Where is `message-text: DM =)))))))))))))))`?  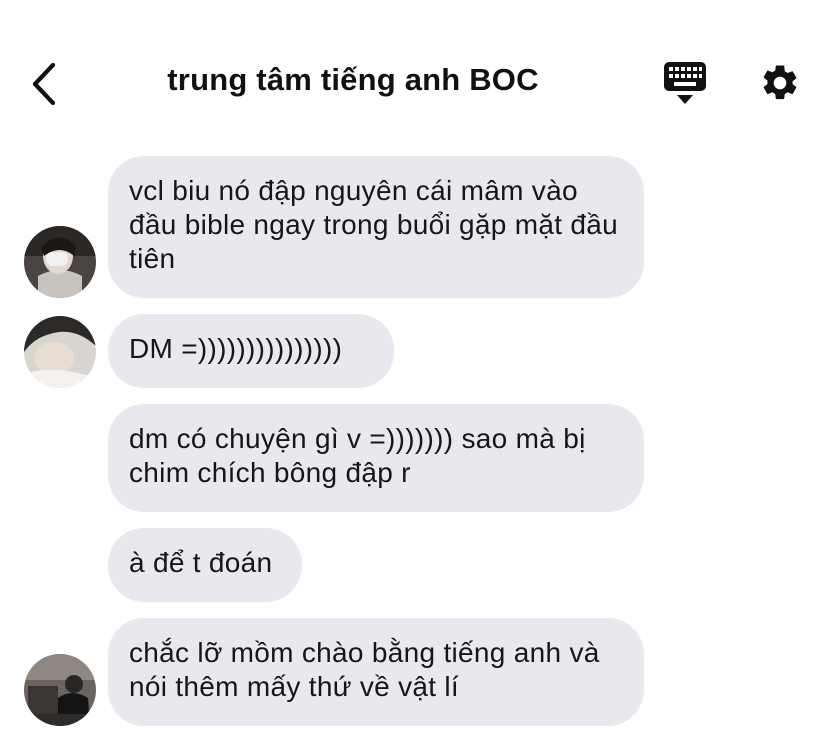 message-text: DM =))))))))))))))) is located at coordinates (236, 348).